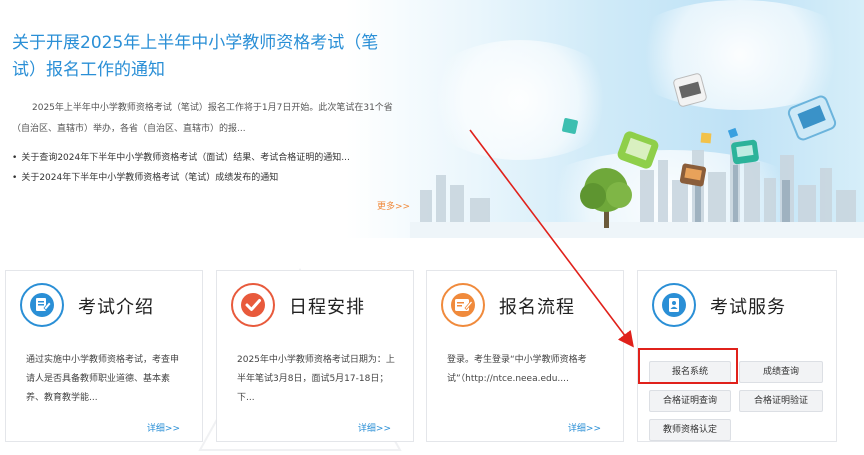 The image size is (864, 455). What do you see at coordinates (781, 401) in the screenshot?
I see `certificate-verify-button: 合格证明验证` at bounding box center [781, 401].